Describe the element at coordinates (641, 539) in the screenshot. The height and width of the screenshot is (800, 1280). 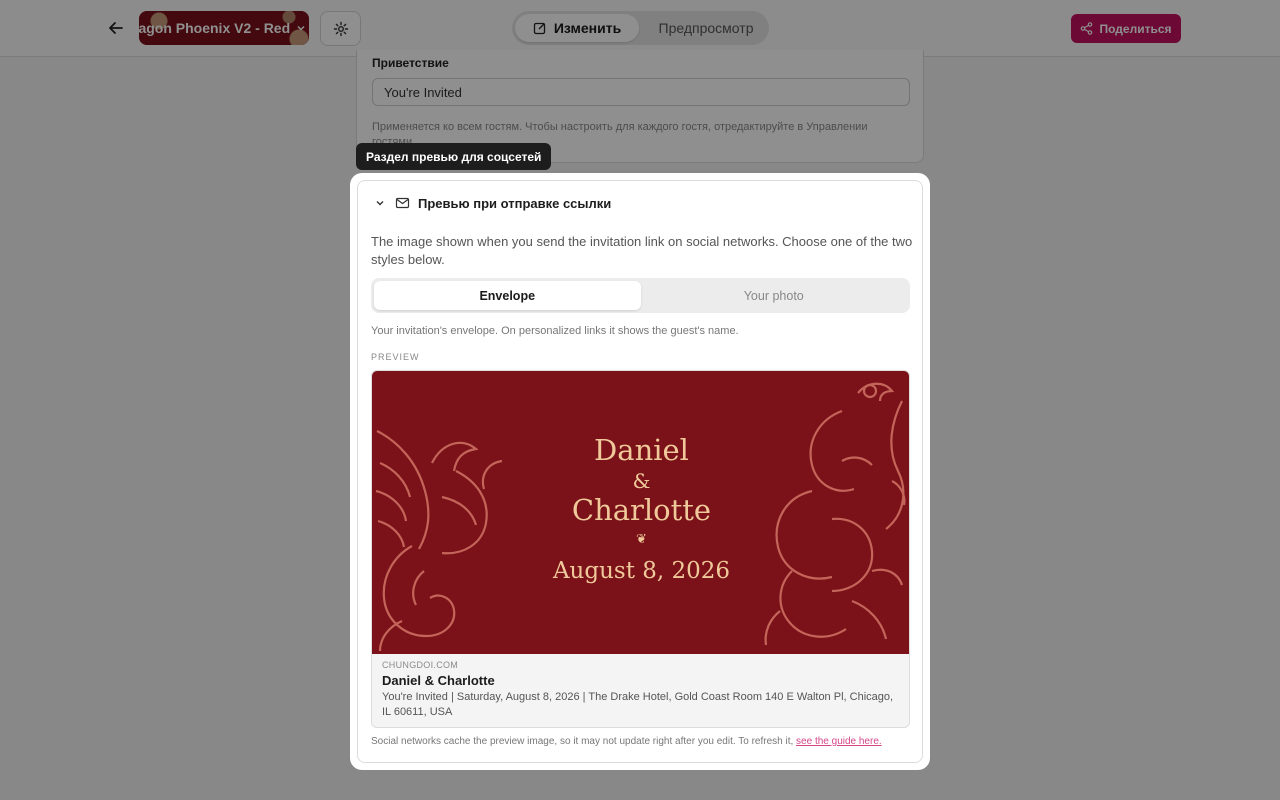
I see `hero-ornament: ❦` at that location.